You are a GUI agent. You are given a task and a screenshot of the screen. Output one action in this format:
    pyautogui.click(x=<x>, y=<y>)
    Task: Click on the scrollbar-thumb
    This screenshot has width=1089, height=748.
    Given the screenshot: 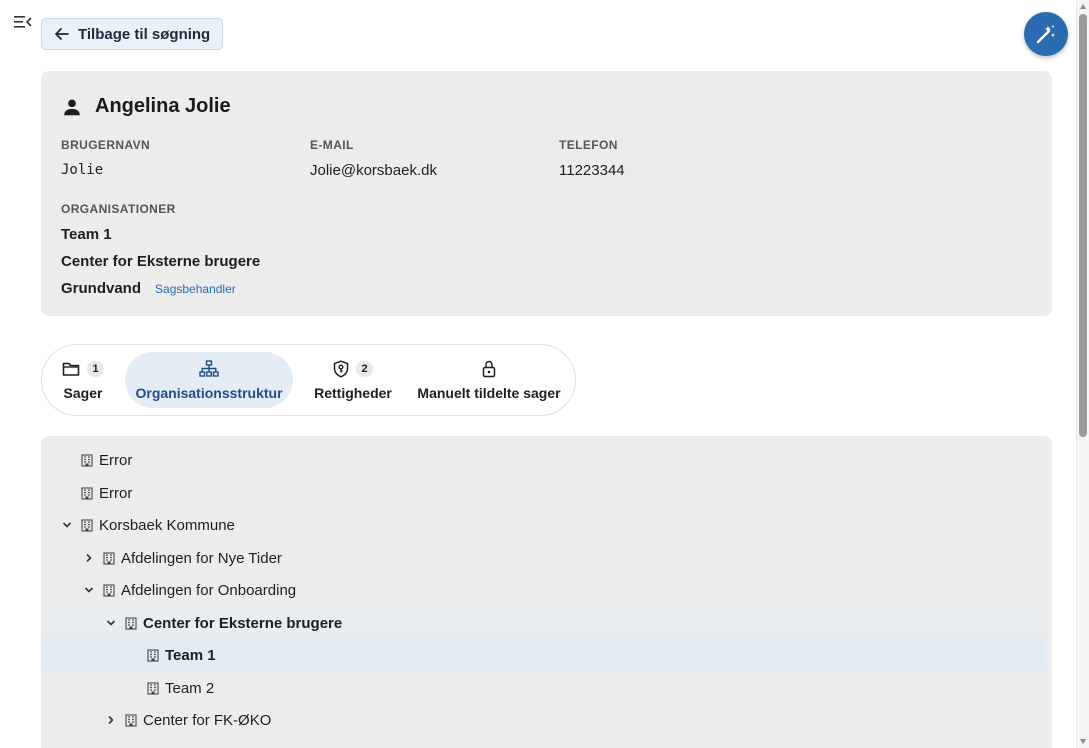 What is the action you would take?
    pyautogui.click(x=1083, y=225)
    